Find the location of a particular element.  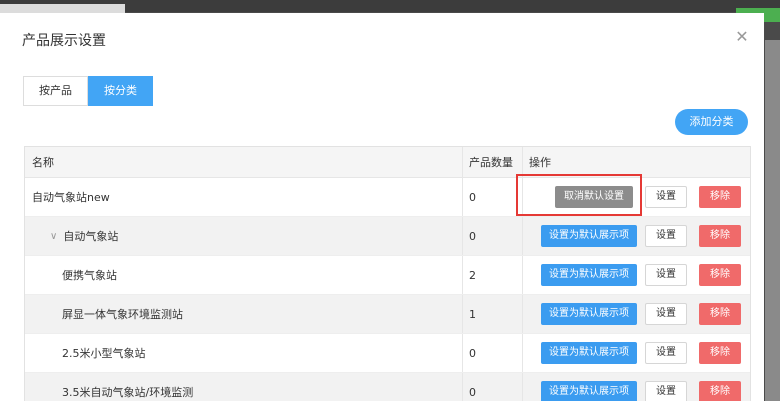

row-name-text: 自动气象站new is located at coordinates (71, 197).